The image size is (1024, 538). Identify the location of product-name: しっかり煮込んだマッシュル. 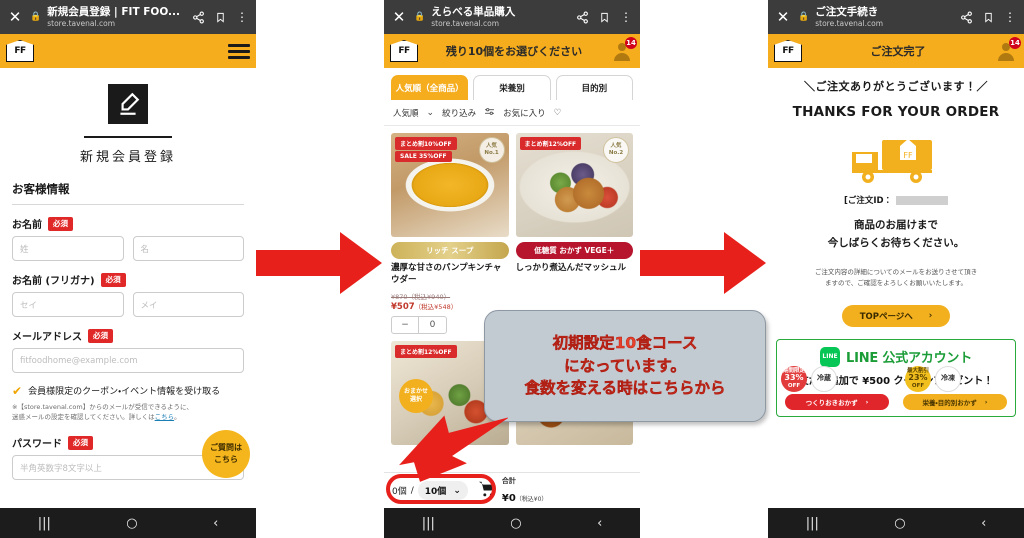
(571, 268).